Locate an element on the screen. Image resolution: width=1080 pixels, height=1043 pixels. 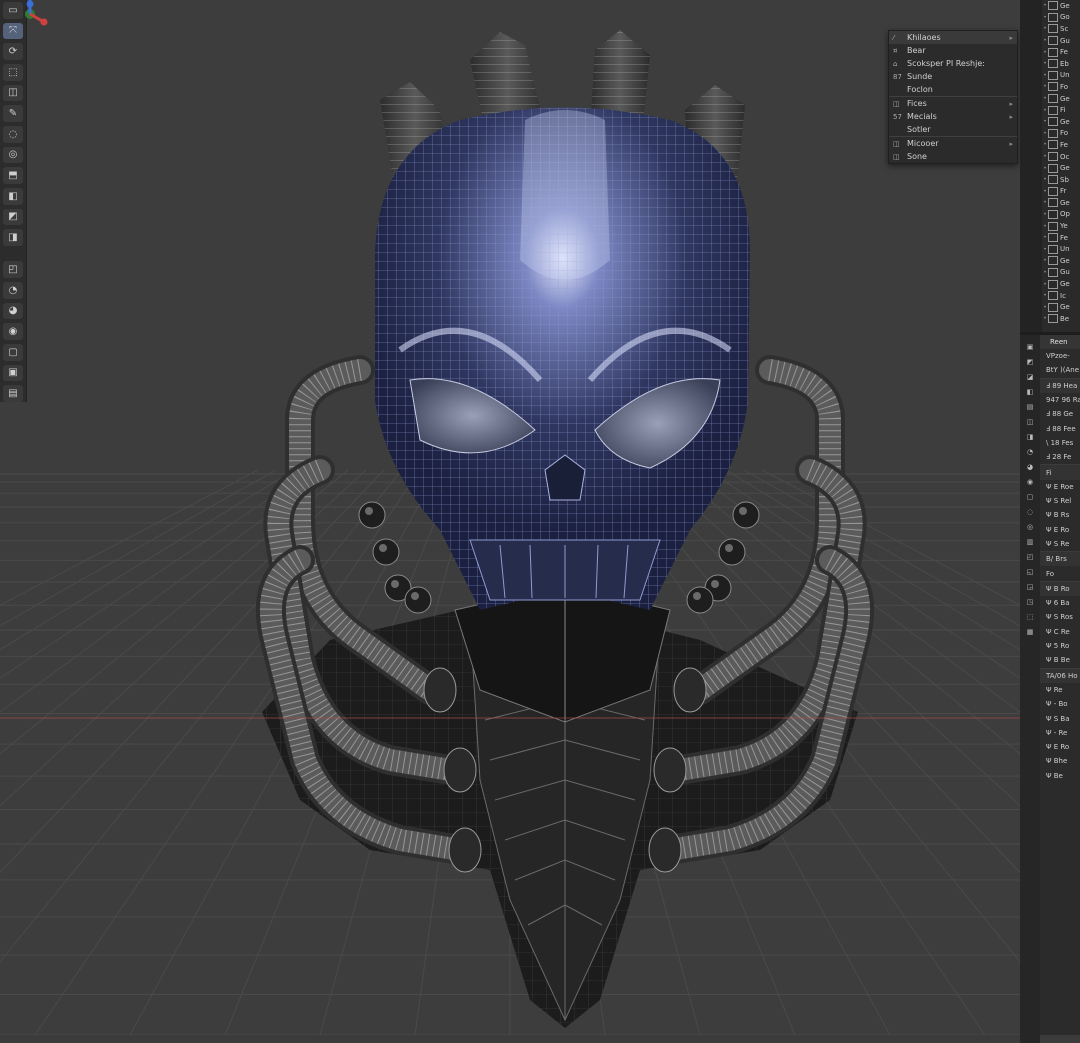
property-row: VPzoe- is located at coordinates (1060, 356).